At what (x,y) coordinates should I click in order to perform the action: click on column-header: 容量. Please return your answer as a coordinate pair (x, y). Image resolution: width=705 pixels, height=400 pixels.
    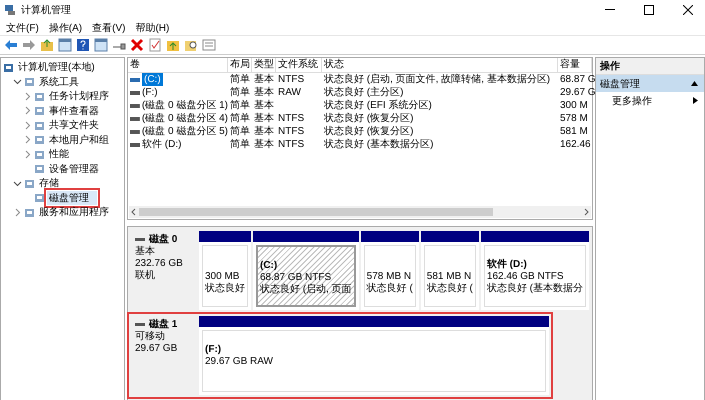
    Looking at the image, I should click on (575, 65).